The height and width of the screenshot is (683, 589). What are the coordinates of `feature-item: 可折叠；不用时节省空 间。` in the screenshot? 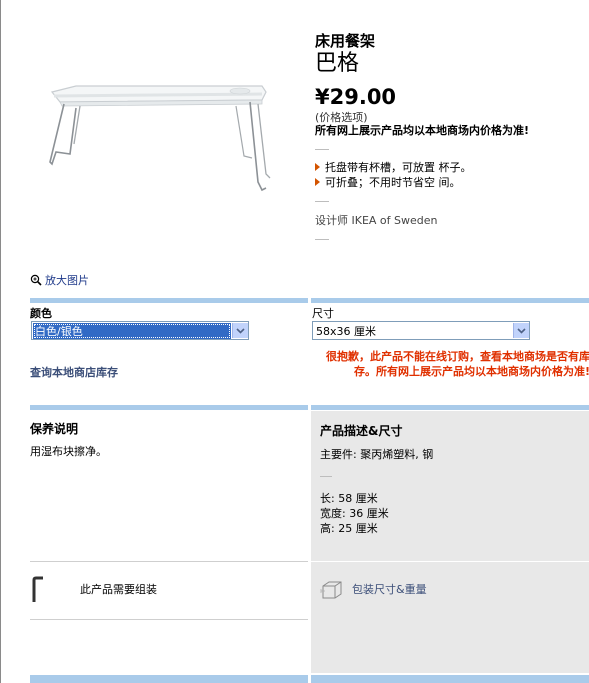 It's located at (450, 182).